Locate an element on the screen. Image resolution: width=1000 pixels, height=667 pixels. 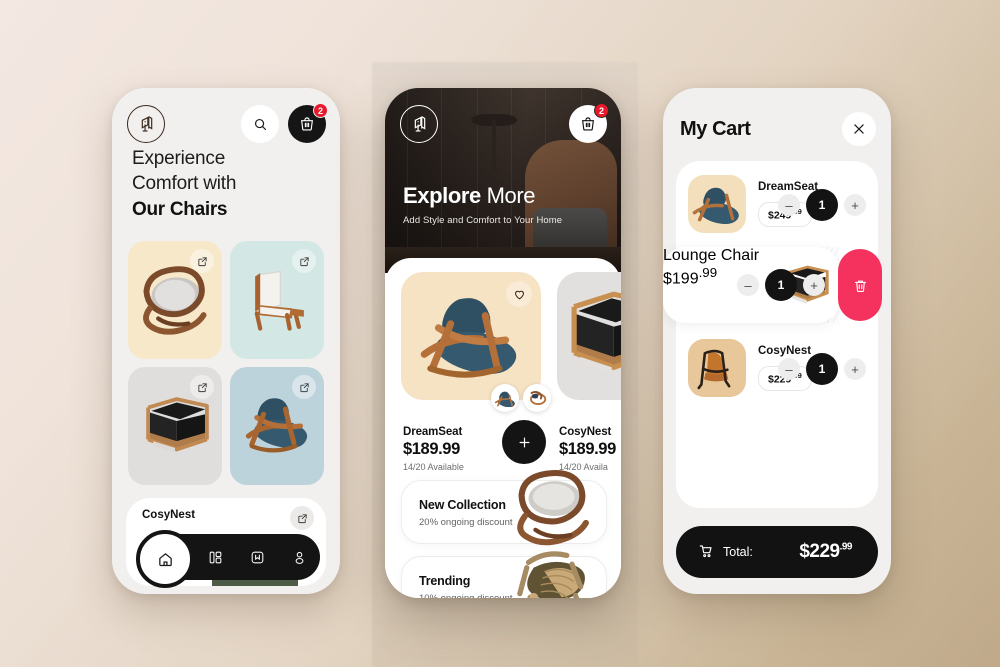
cart-row-cosynest: CosyNest $229.99 – 1 + is located at coordinates (777, 369).